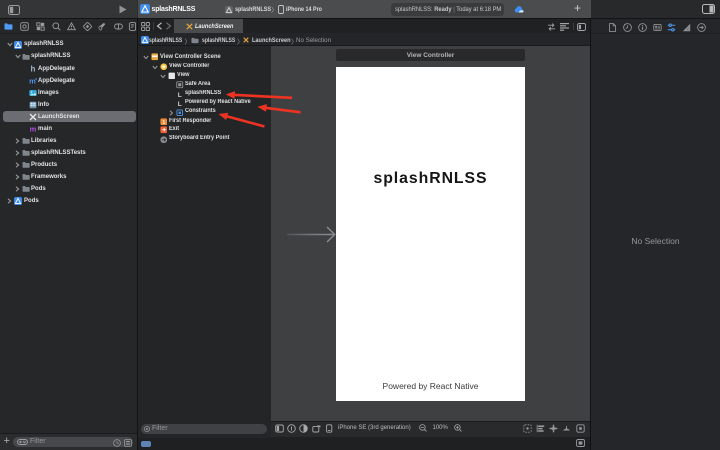 The height and width of the screenshot is (450, 720). I want to click on svg-text: 1, so click(163, 123).